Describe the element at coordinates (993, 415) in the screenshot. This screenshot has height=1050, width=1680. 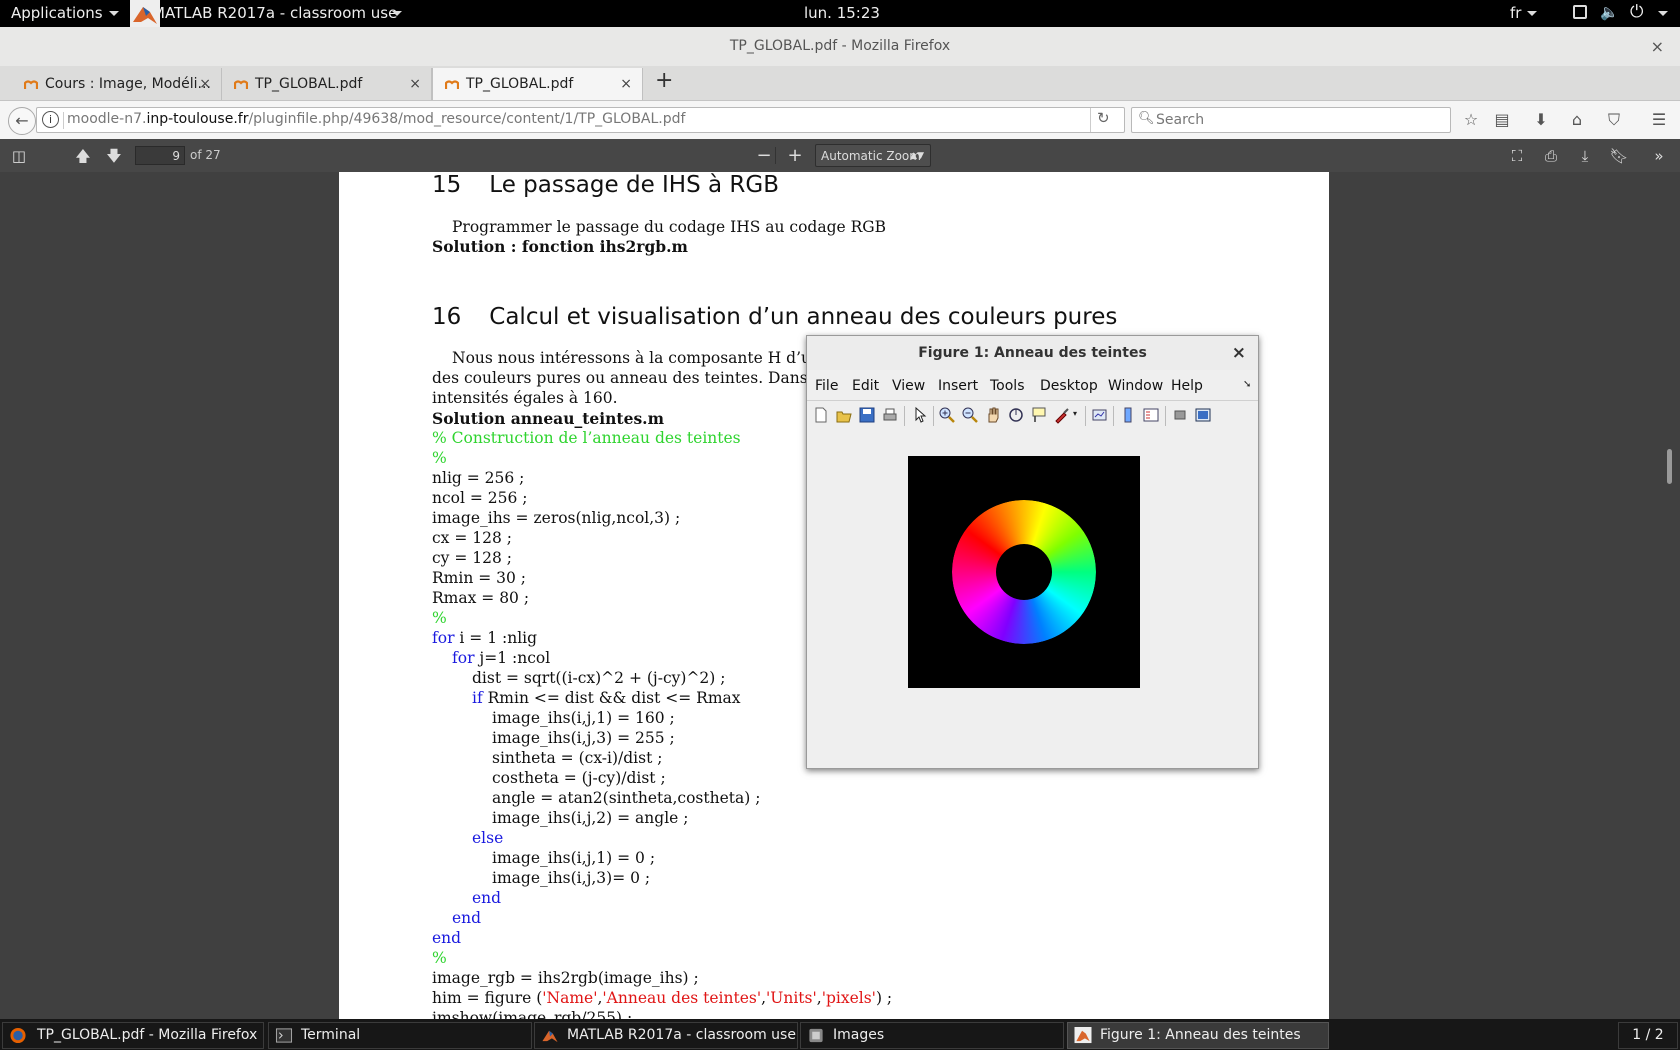
I see `pan-hand-icon` at that location.